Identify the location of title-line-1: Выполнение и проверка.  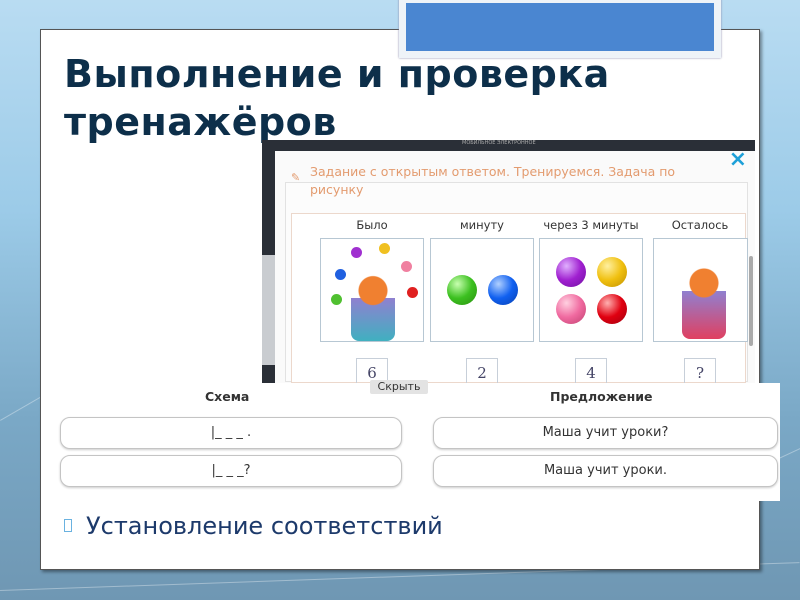
(337, 74).